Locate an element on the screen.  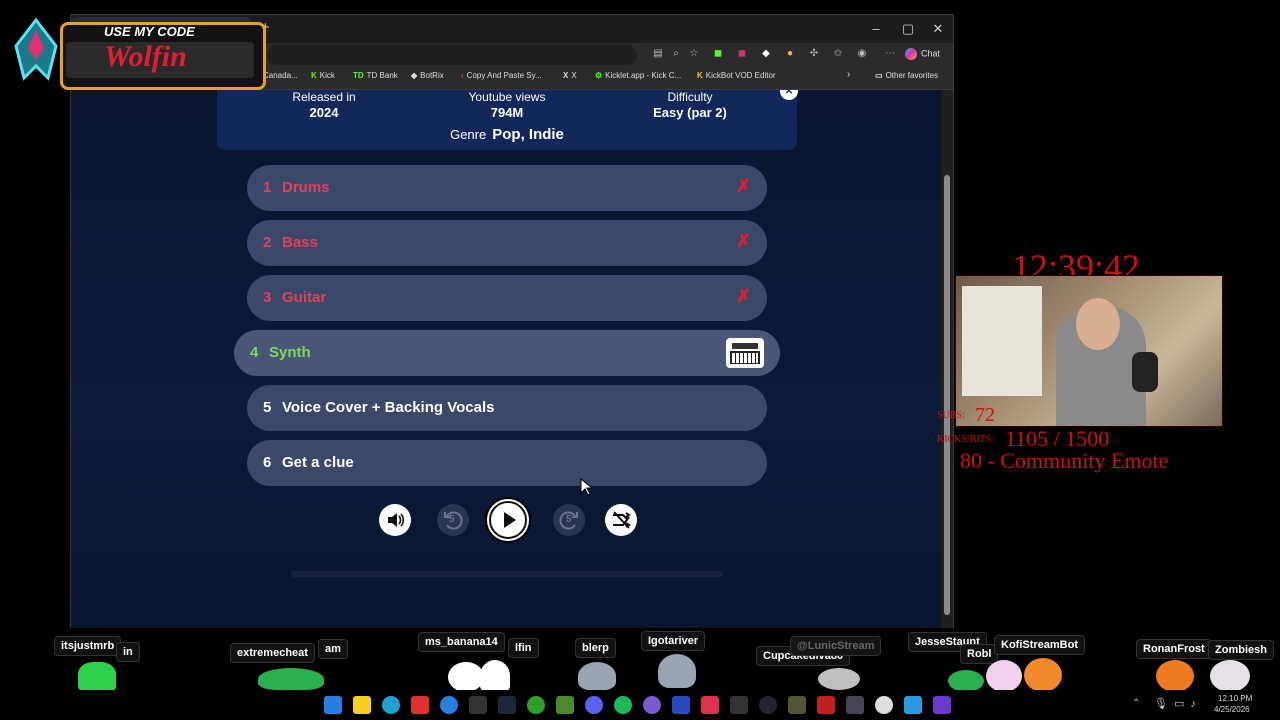
discord-icon is located at coordinates (594, 705).